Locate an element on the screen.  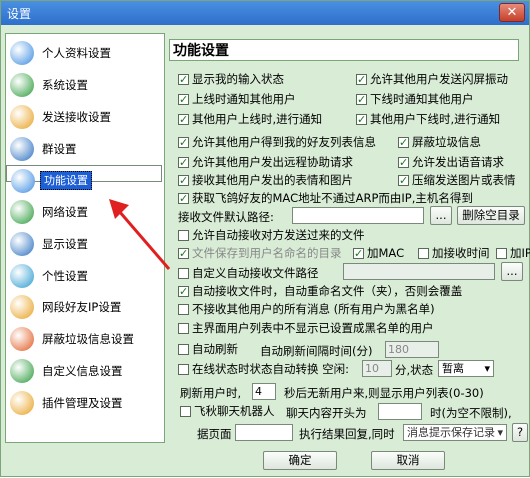
checkbox-label: 加MAC is located at coordinates (386, 253).